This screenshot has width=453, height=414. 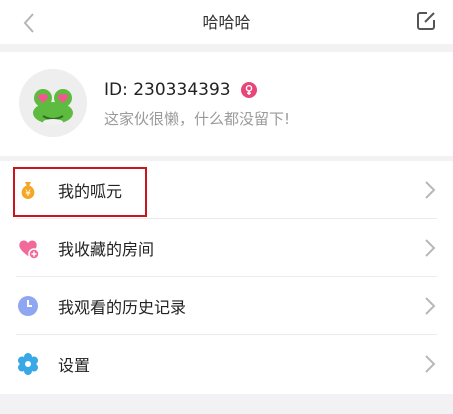 What do you see at coordinates (74, 365) in the screenshot?
I see `menu-item-label: 设置` at bounding box center [74, 365].